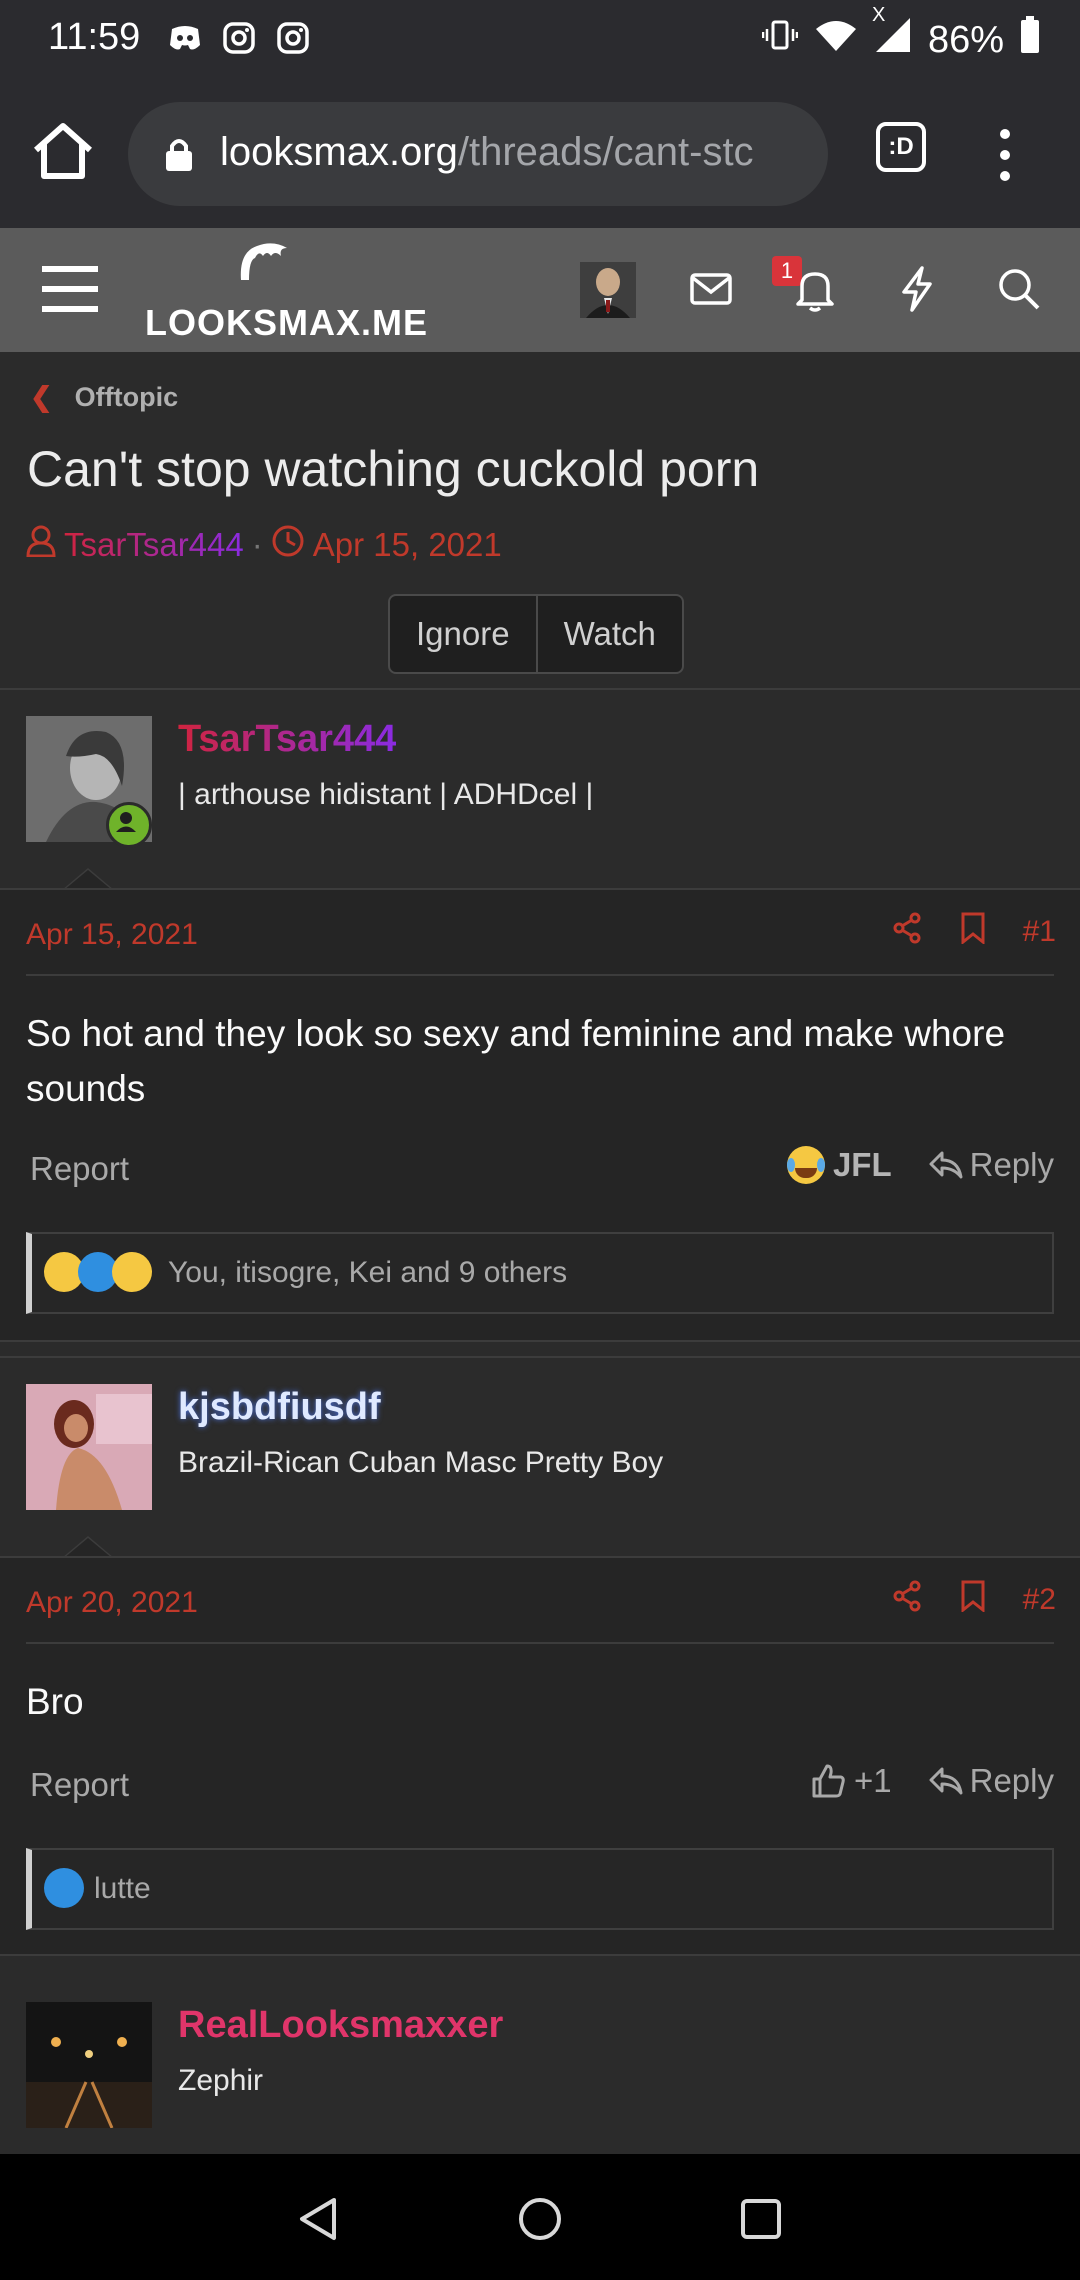  What do you see at coordinates (55, 1701) in the screenshot?
I see `post-content: Bro` at bounding box center [55, 1701].